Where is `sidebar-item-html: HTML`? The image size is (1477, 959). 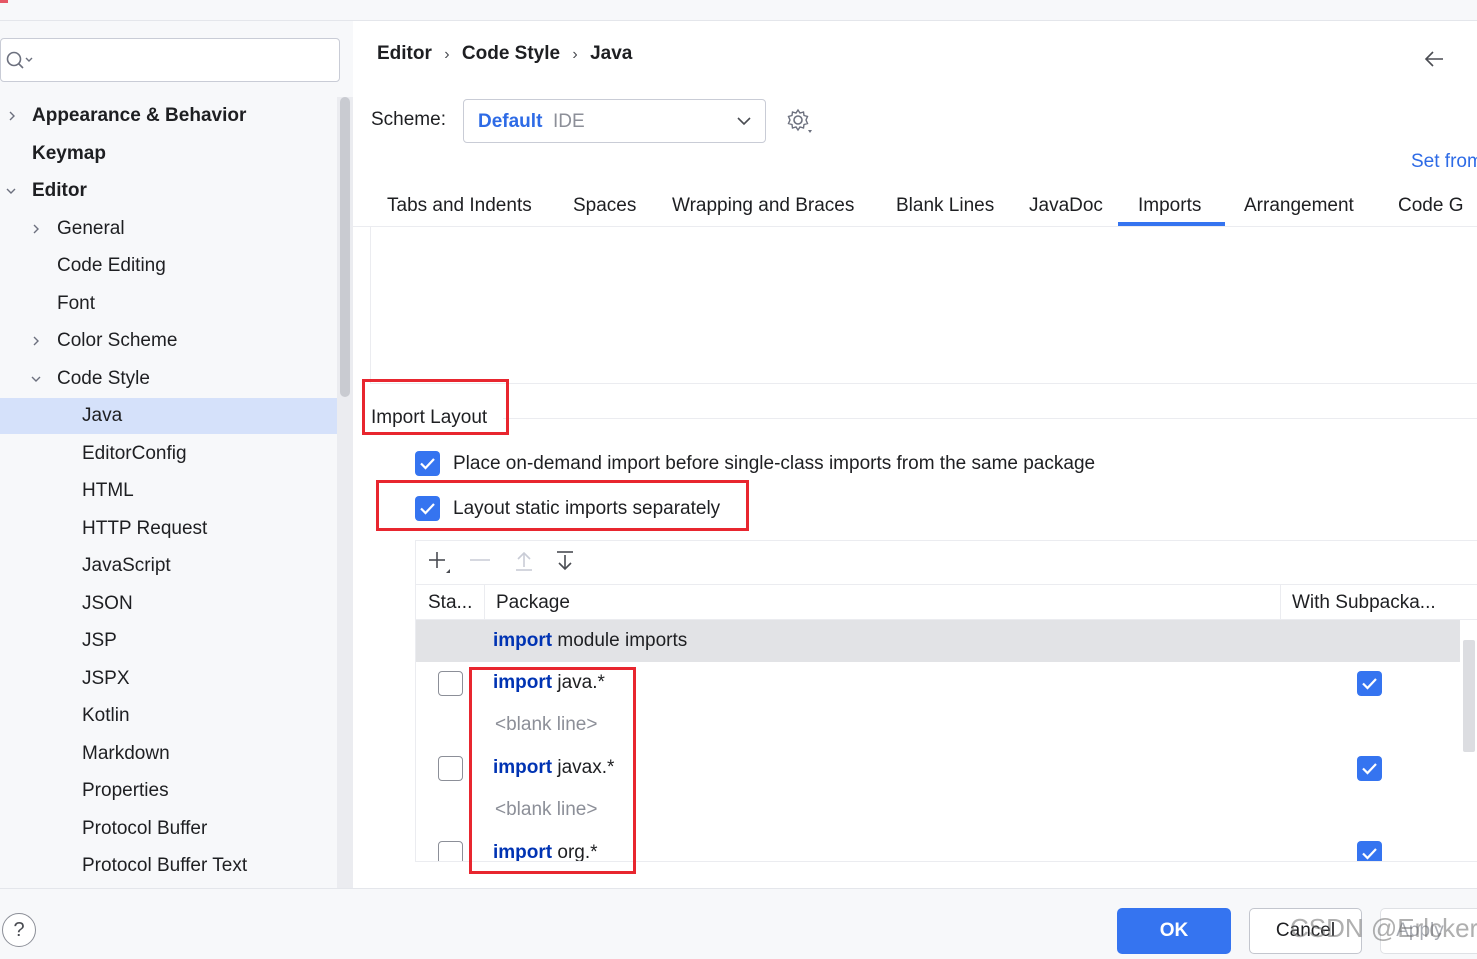 sidebar-item-html: HTML is located at coordinates (168, 491).